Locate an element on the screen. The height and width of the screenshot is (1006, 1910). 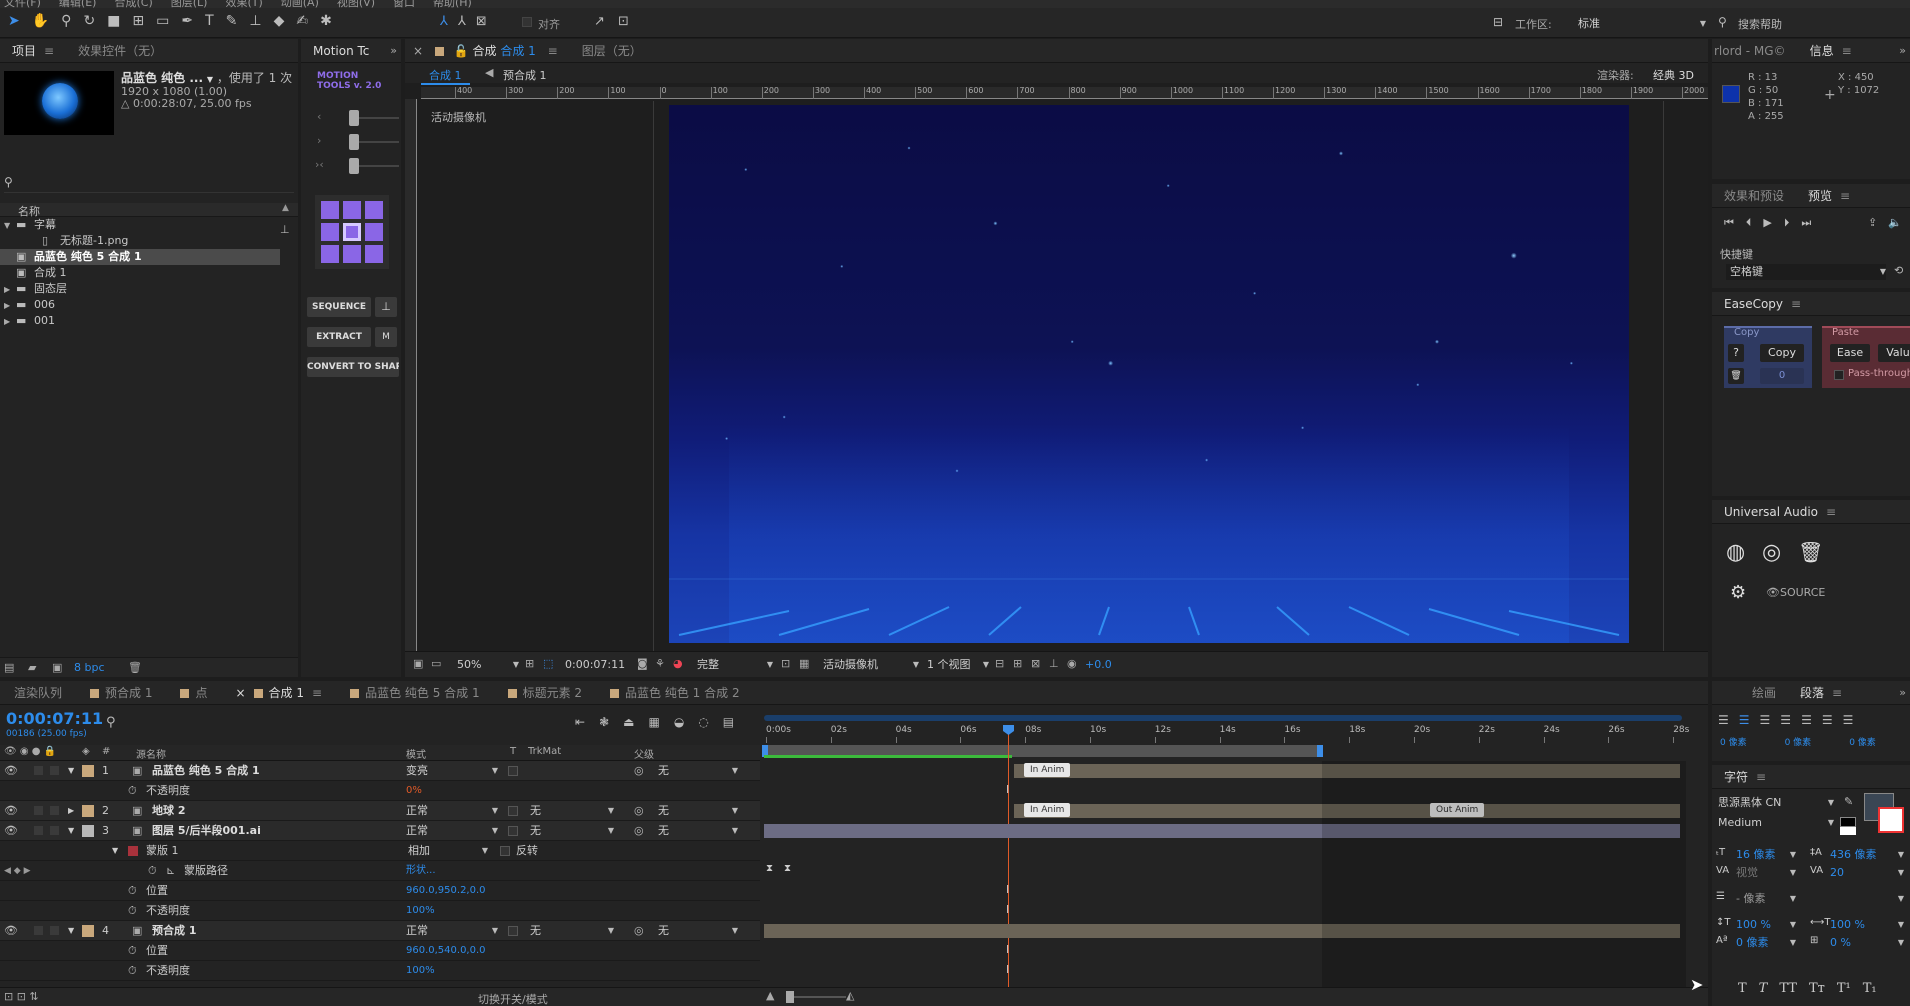
interpret-footage-icon: ▤ is located at coordinates (9, 667).